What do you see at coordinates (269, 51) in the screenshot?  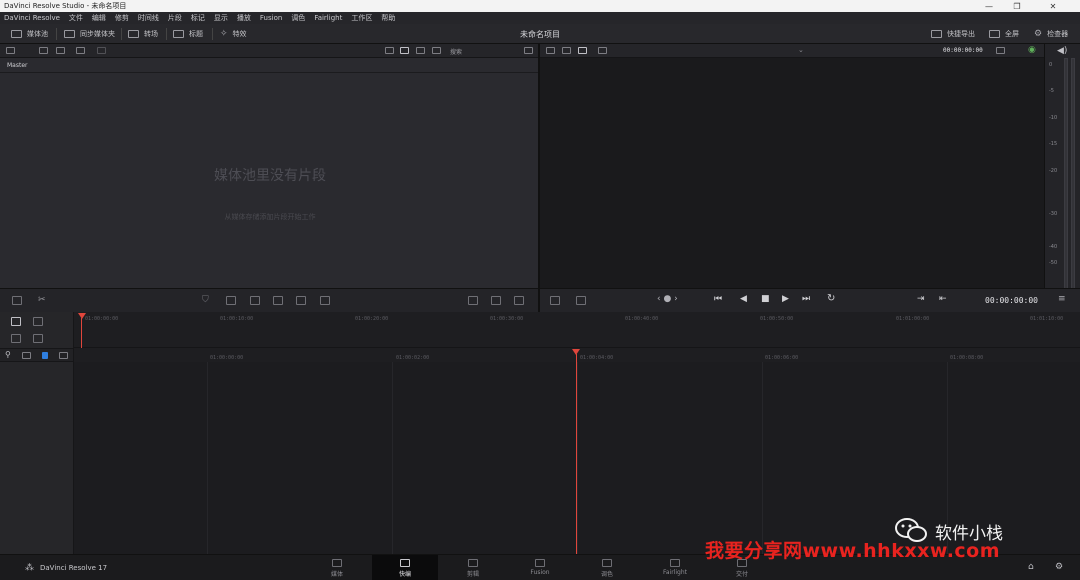 I see `media-pool-header: 搜索` at bounding box center [269, 51].